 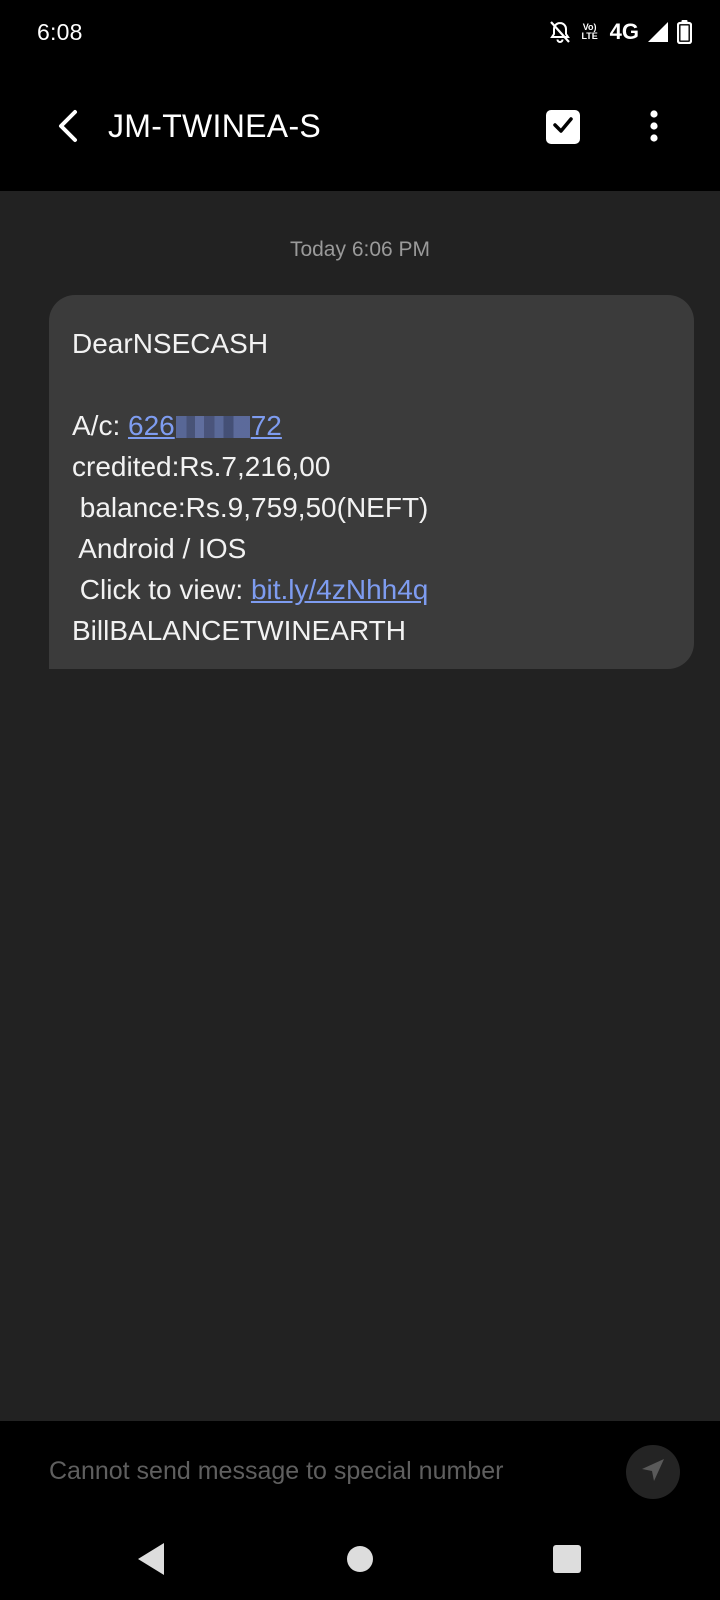 I want to click on back-arrow-icon, so click(x=68, y=128).